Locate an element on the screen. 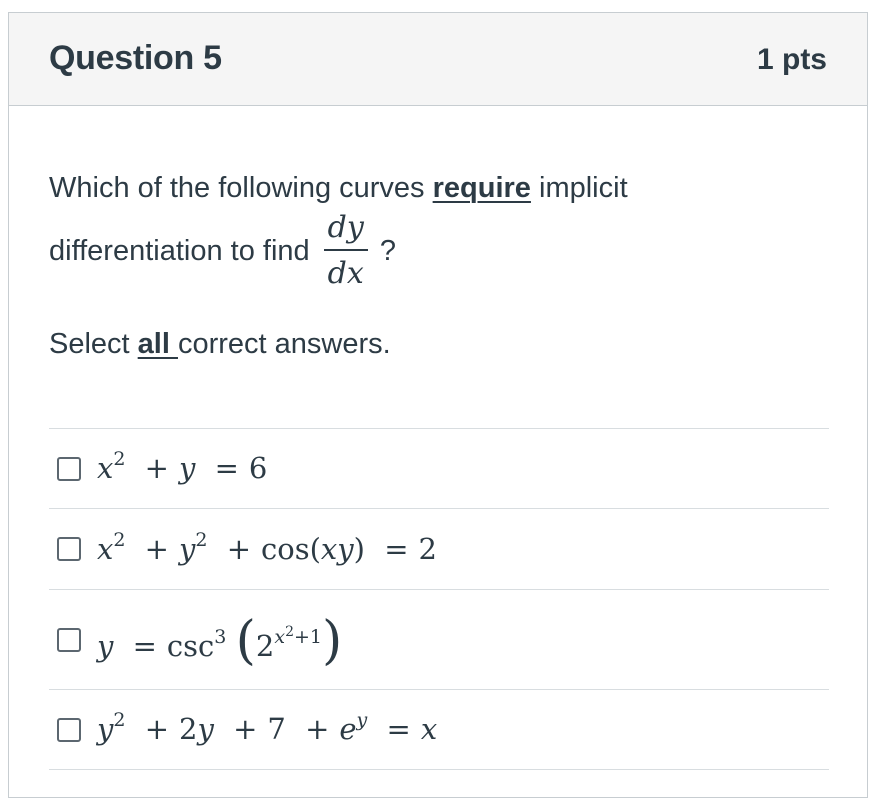  answer-option-3: y = csc3 (2x2+1) is located at coordinates (439, 640).